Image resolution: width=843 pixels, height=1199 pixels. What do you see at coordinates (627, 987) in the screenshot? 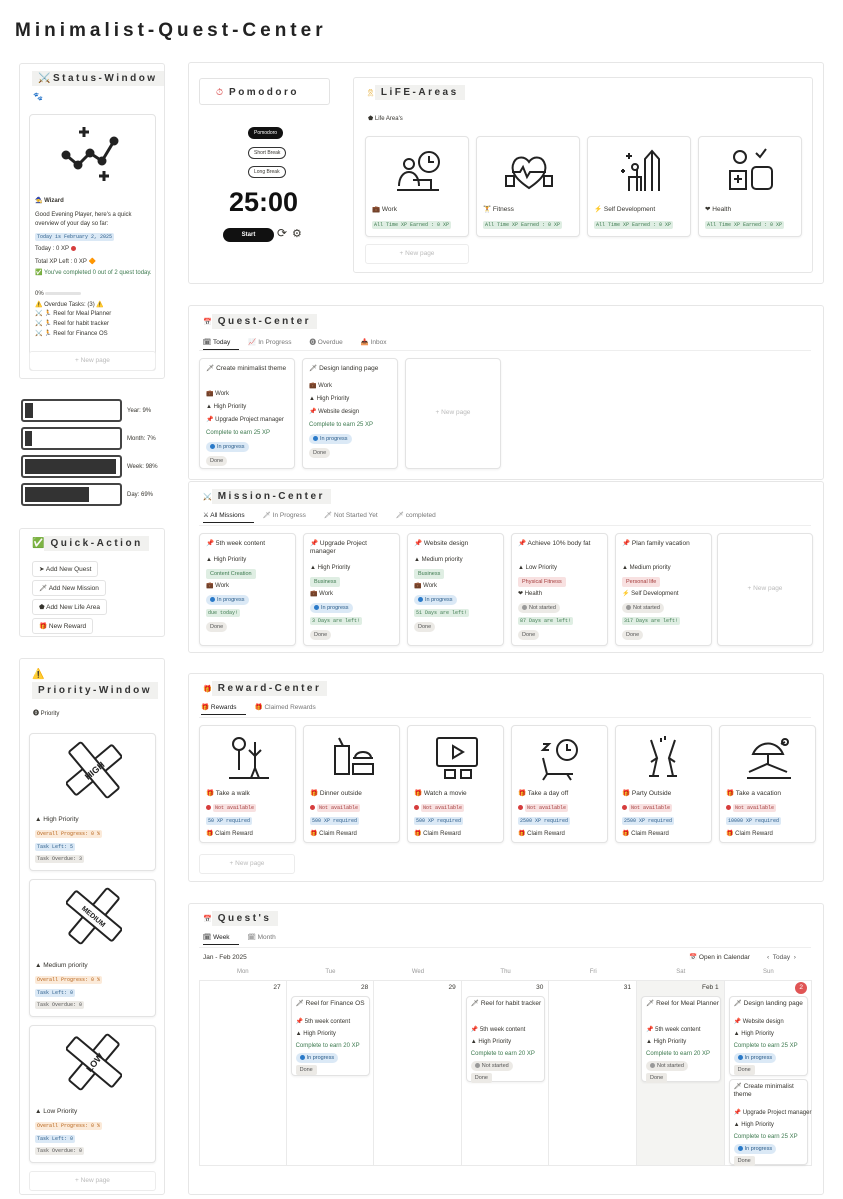
I see `date-number: 31` at bounding box center [627, 987].